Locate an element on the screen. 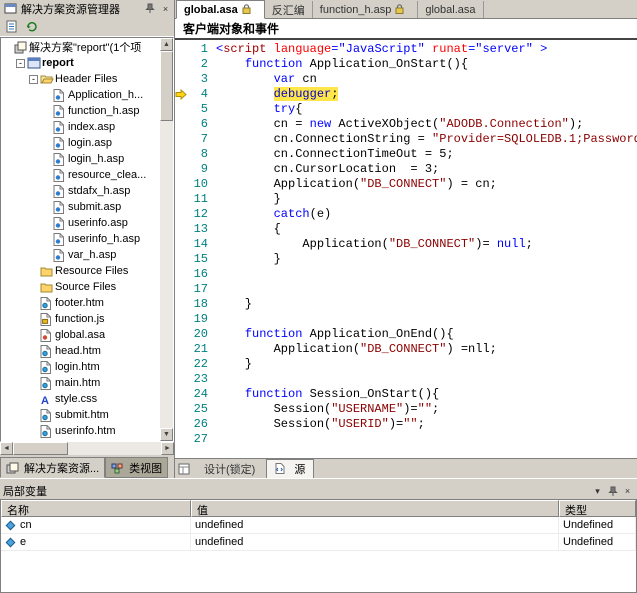 This screenshot has width=637, height=593. document-tab: 反汇编 is located at coordinates (289, 9).